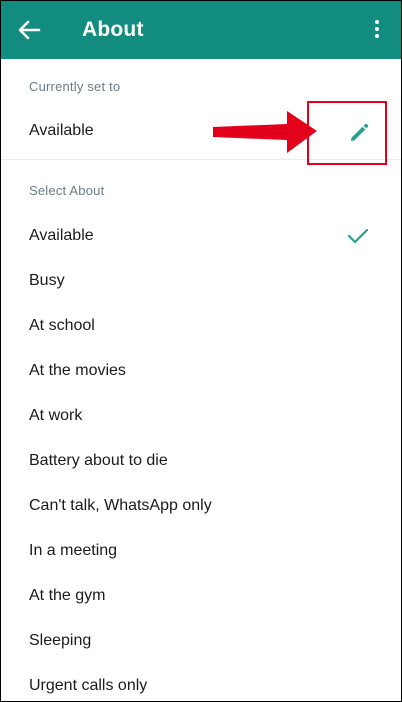 This screenshot has width=402, height=702. Describe the element at coordinates (201, 682) in the screenshot. I see `list-item: Urgent calls only` at that location.